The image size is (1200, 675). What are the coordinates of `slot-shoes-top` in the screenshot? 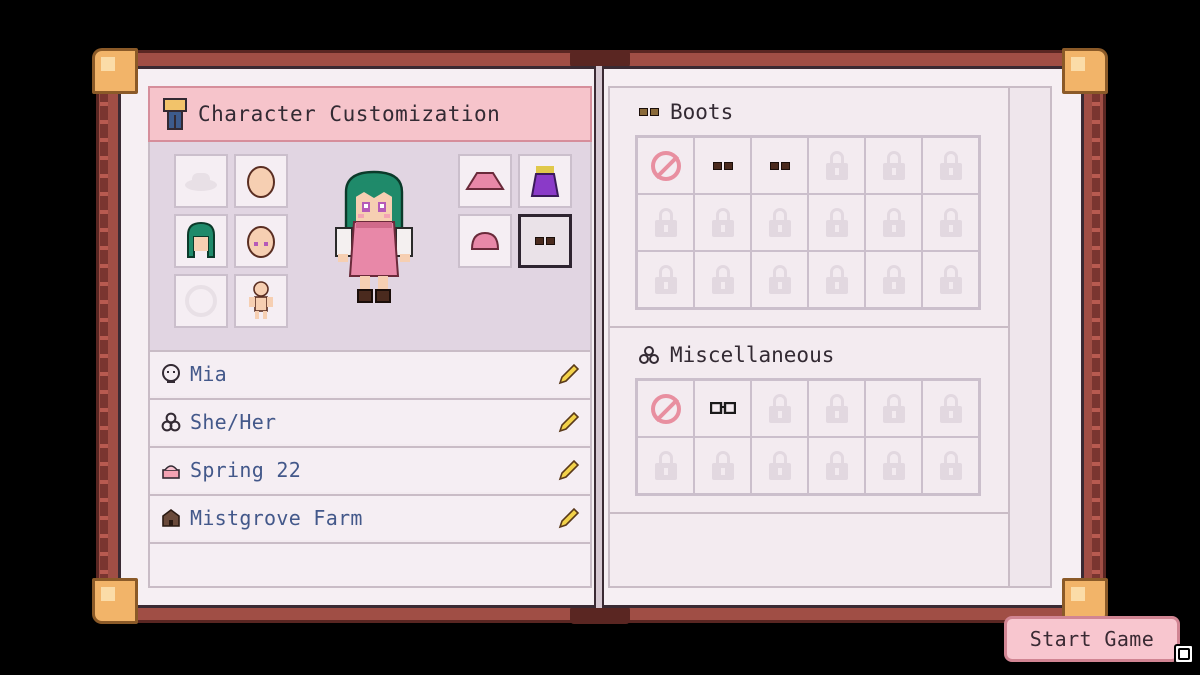 It's located at (485, 241).